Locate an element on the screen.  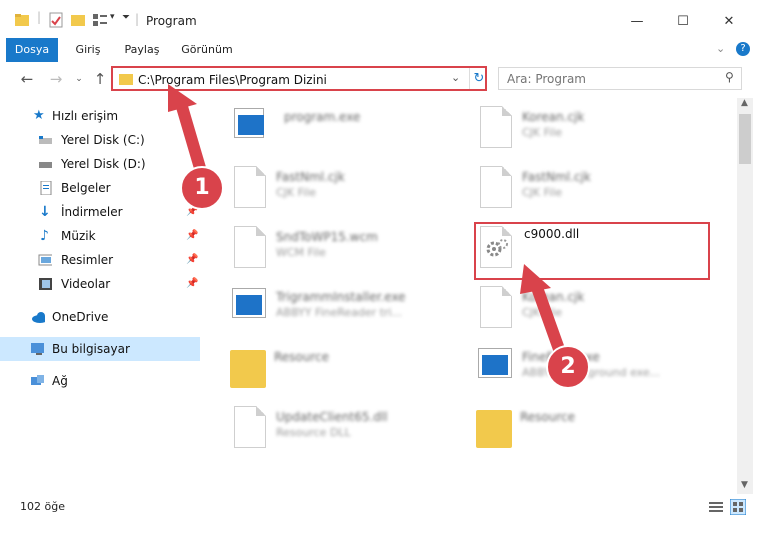
tab-share: Paylaş is located at coordinates (142, 50).